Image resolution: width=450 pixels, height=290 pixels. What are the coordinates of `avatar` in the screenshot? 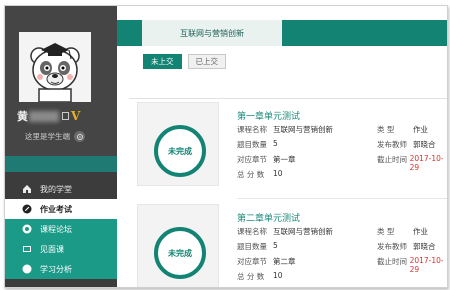 It's located at (55, 67).